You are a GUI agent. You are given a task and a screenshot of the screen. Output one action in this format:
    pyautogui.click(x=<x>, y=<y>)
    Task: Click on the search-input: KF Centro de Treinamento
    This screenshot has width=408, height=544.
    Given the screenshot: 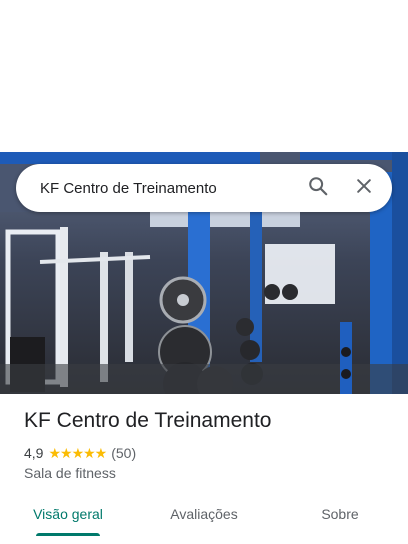 What is the action you would take?
    pyautogui.click(x=157, y=188)
    